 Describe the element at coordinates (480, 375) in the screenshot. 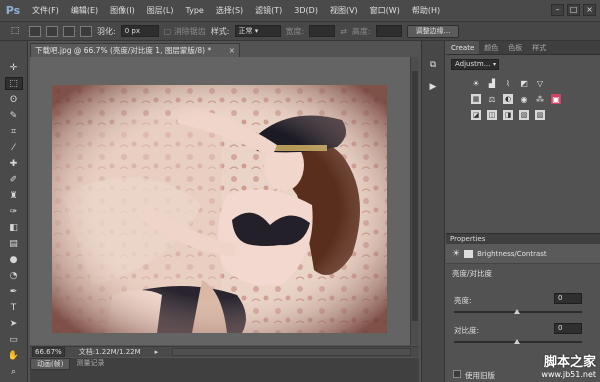

I see `use-legacy-label: 使用旧版` at that location.